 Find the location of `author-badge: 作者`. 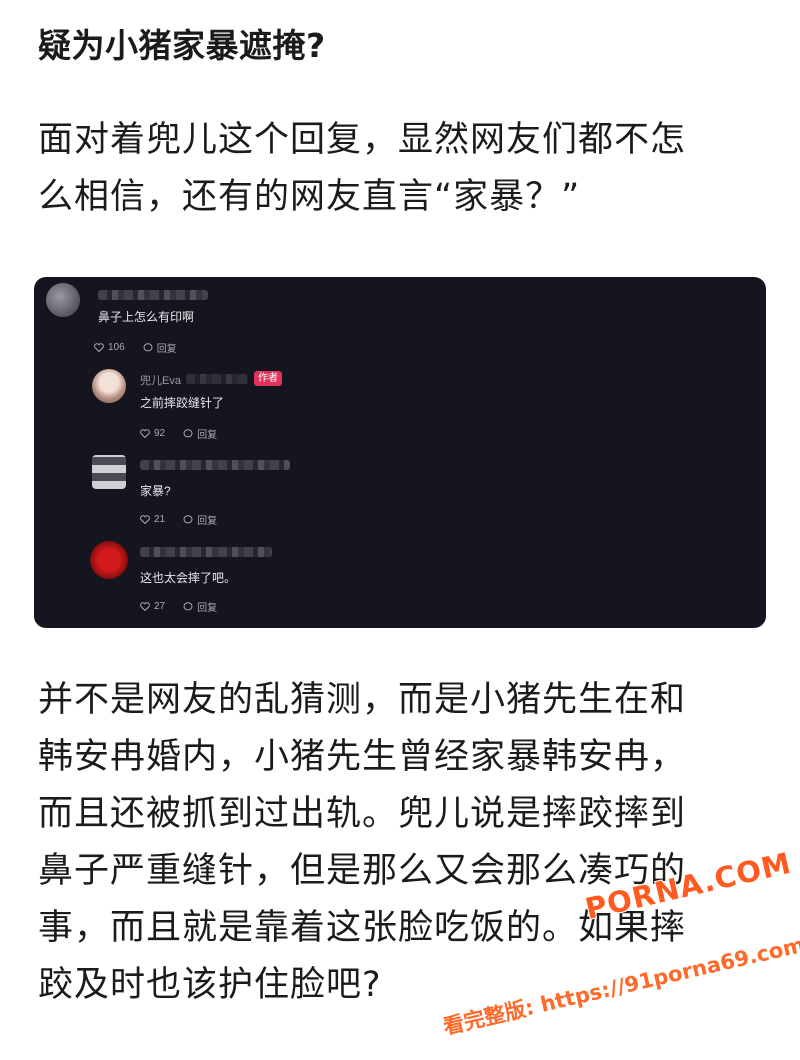

author-badge: 作者 is located at coordinates (268, 378).